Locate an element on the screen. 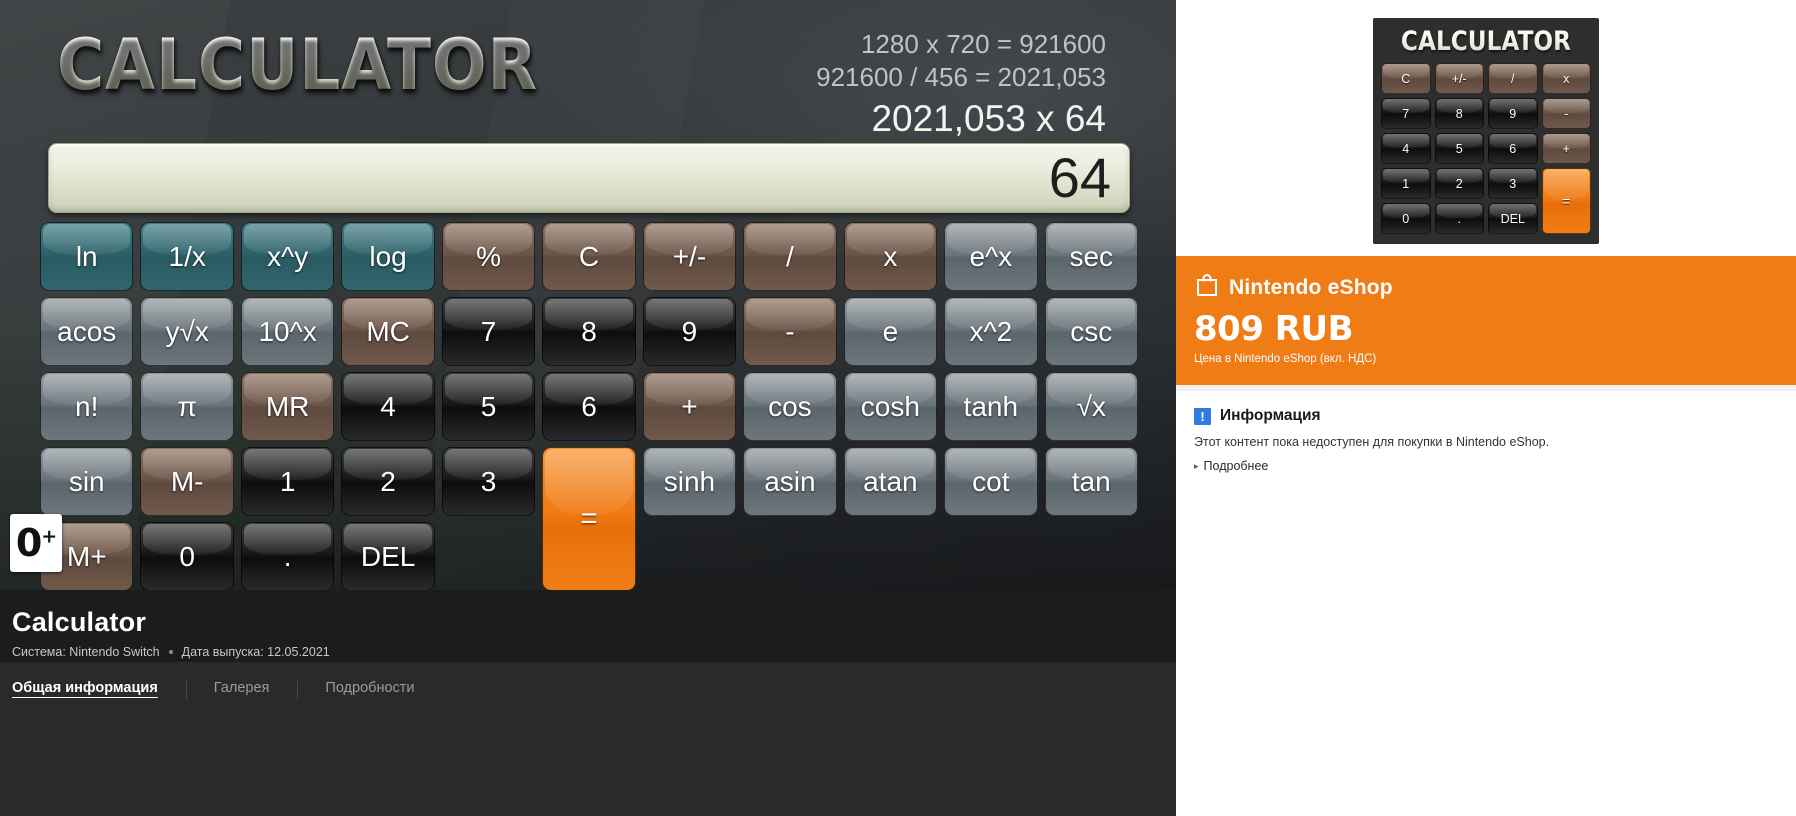 This screenshot has width=1796, height=816. product-system: Система: Nintendo Switch is located at coordinates (86, 652).